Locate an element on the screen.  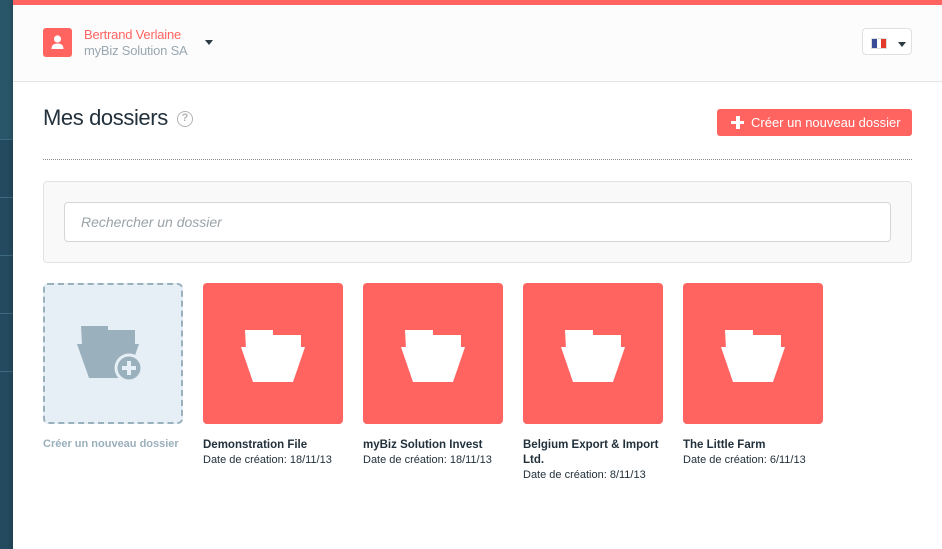
folder-name: Belgium Export & Import Ltd. is located at coordinates (595, 453).